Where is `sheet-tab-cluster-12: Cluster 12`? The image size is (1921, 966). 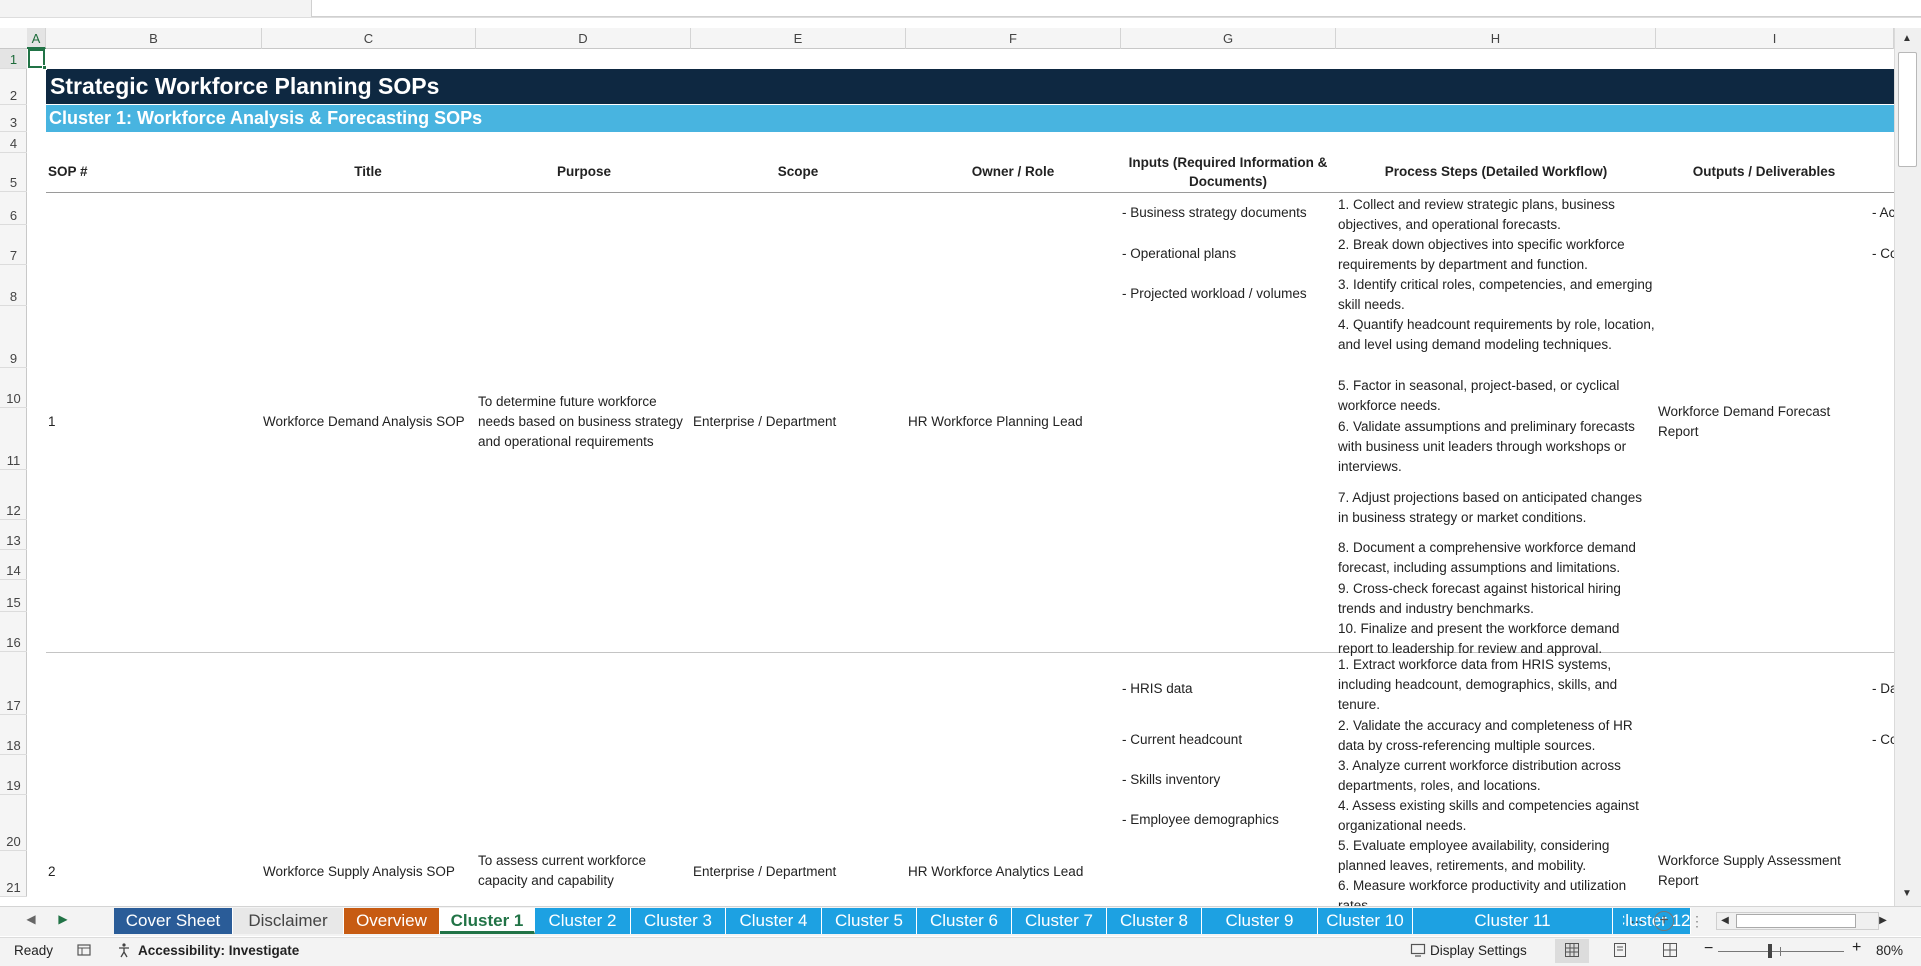
sheet-tab-cluster-12: Cluster 12 is located at coordinates (1652, 921).